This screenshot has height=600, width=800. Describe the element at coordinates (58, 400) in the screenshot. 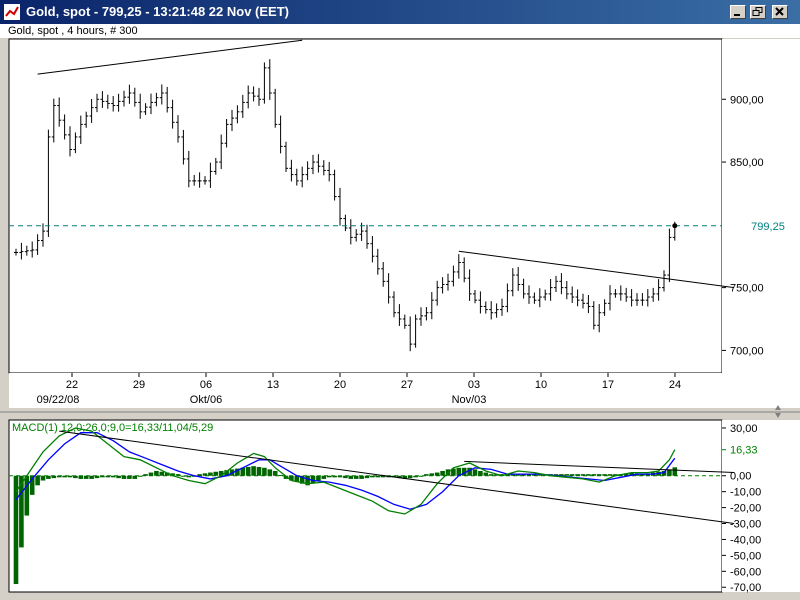

I see `x-month-label: 09/22/08` at that location.